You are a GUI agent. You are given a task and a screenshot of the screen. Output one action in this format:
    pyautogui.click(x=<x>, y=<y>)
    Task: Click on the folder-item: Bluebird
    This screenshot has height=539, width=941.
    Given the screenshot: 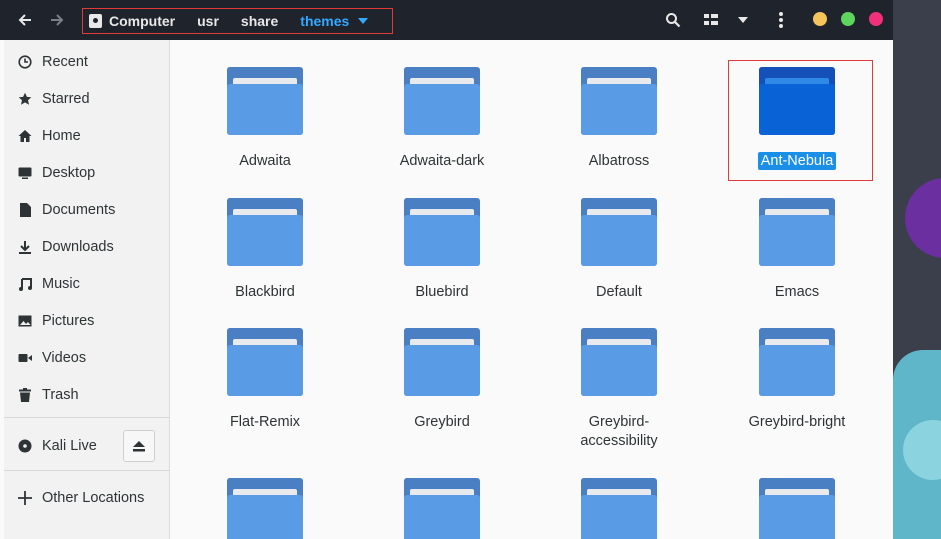 What is the action you would take?
    pyautogui.click(x=442, y=250)
    